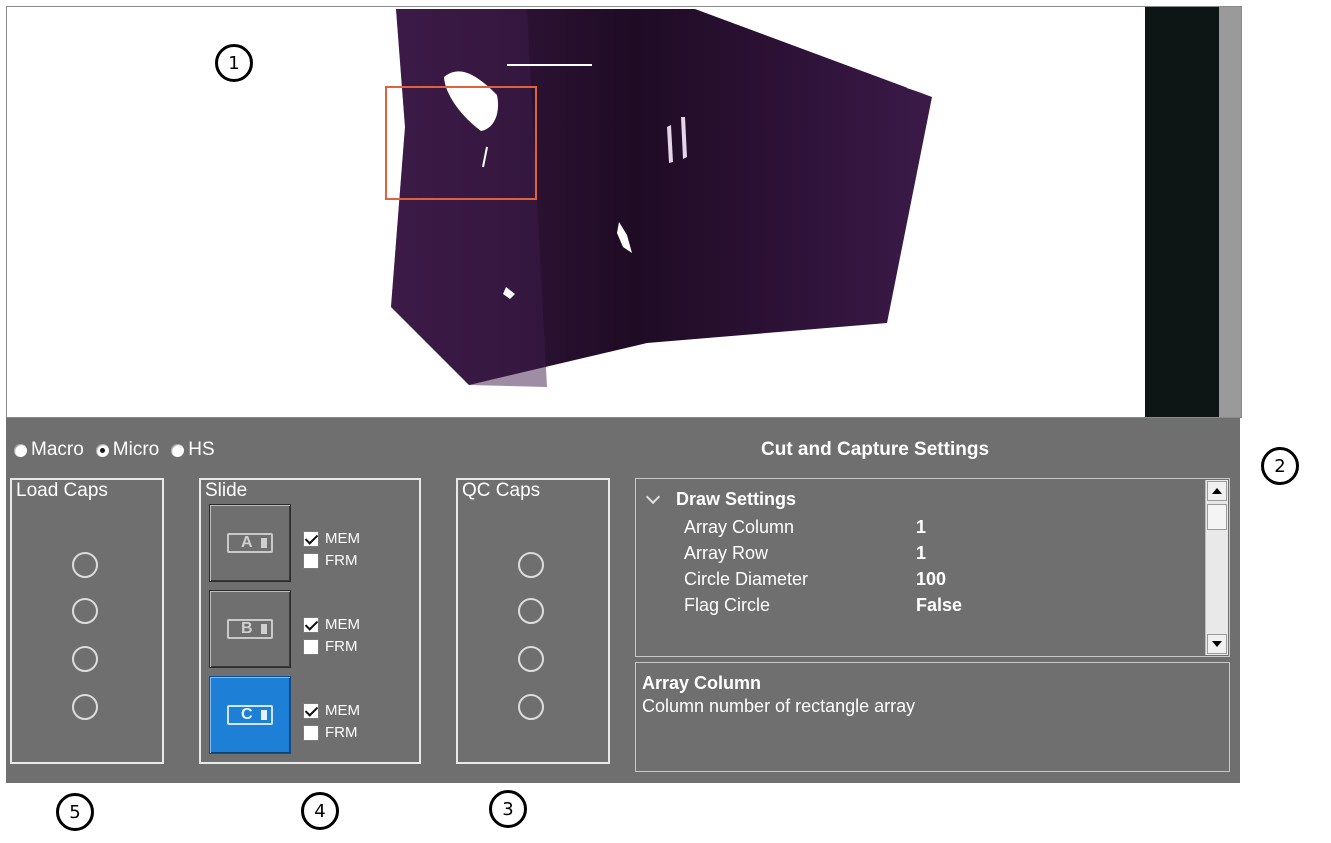 This screenshot has height=843, width=1331. I want to click on slide-edge-dark, so click(1182, 212).